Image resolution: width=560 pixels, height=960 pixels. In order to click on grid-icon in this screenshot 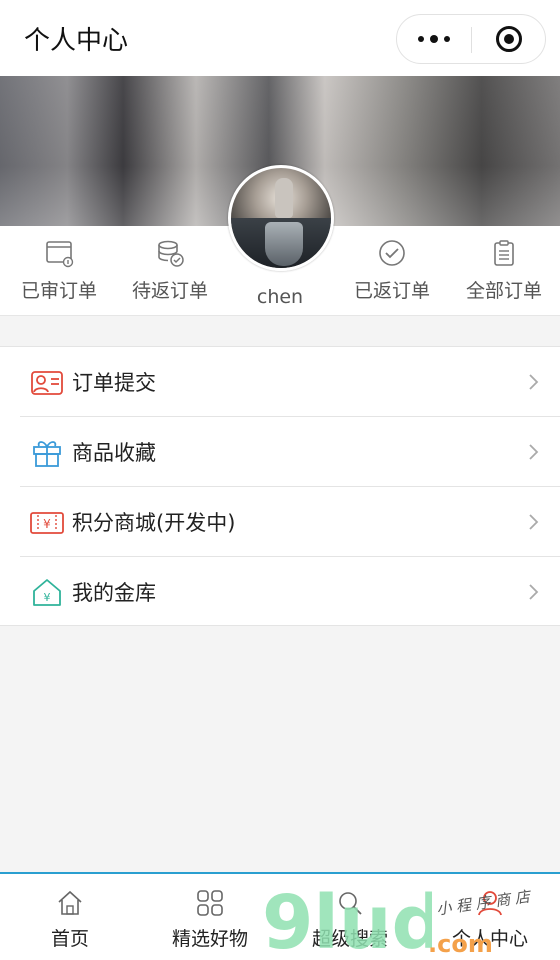, I will do `click(210, 903)`.